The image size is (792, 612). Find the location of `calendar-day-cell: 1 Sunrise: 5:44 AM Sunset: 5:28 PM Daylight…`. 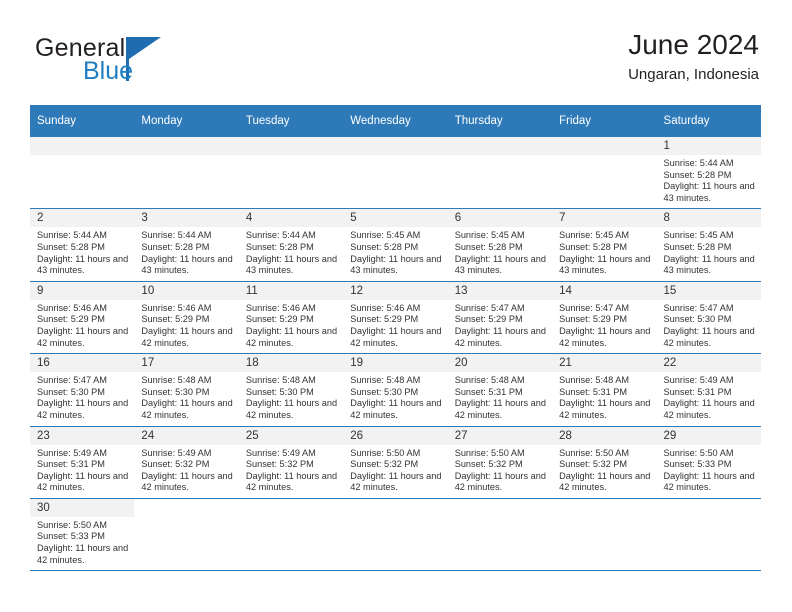

calendar-day-cell: 1 Sunrise: 5:44 AM Sunset: 5:28 PM Daylight… is located at coordinates (708, 173).